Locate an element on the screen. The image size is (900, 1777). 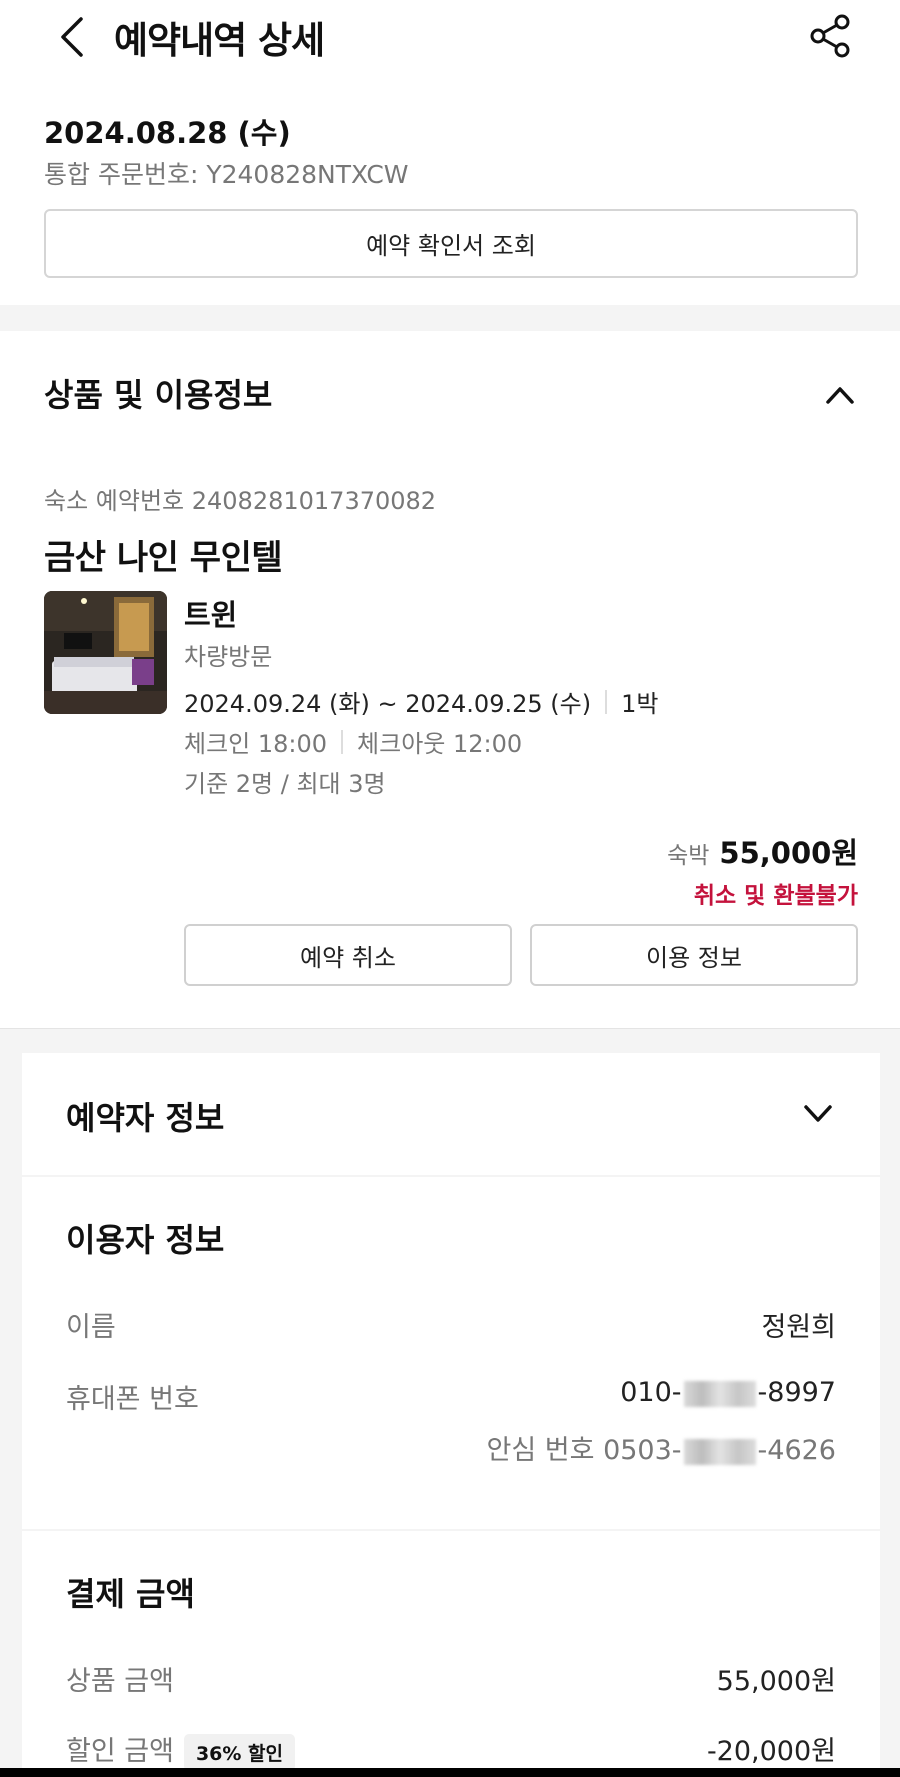
chevron-left-icon is located at coordinates (72, 37).